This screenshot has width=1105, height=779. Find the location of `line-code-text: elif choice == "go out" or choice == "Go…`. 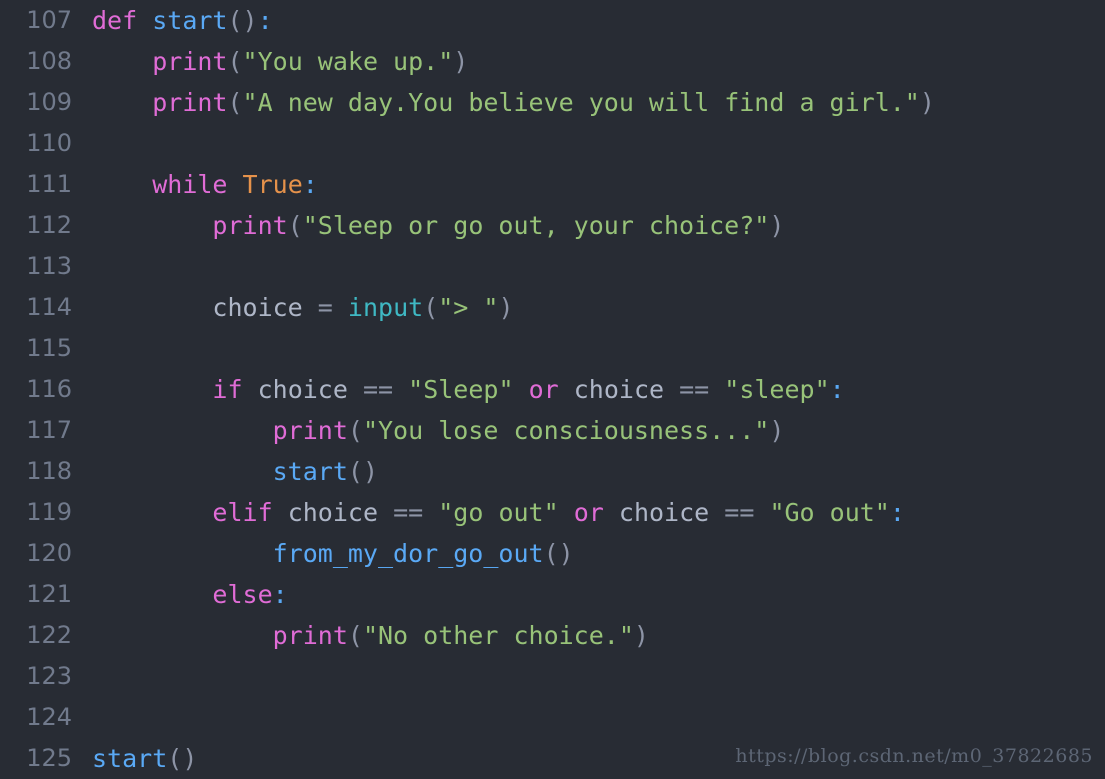

line-code-text: elif choice == "go out" or choice == "Go… is located at coordinates (498, 512).